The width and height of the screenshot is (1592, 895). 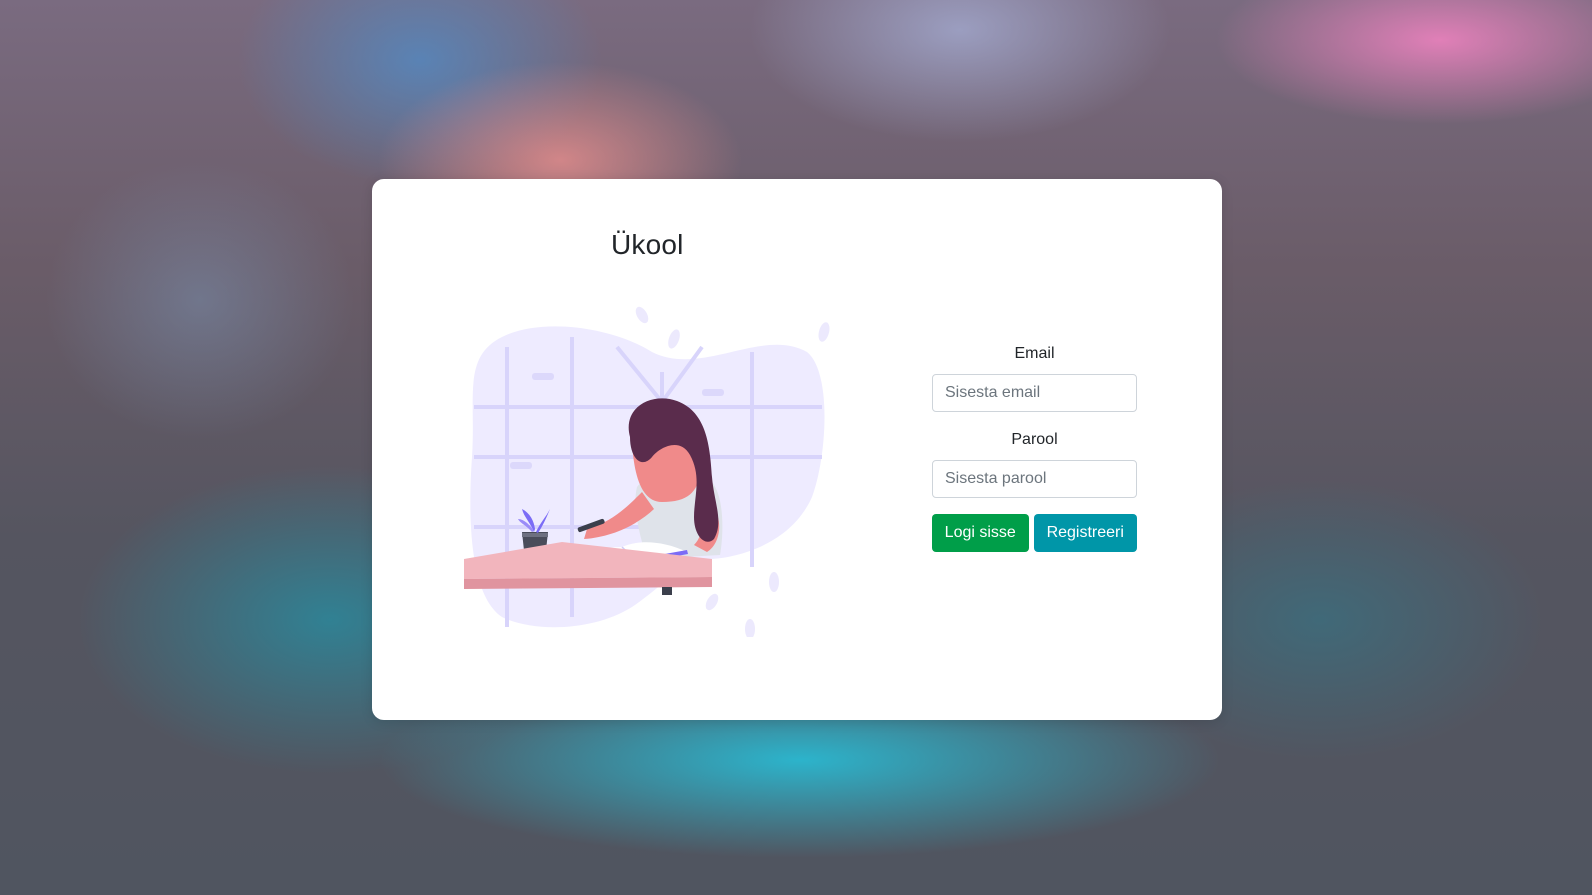 I want to click on email-input, so click(x=1034, y=393).